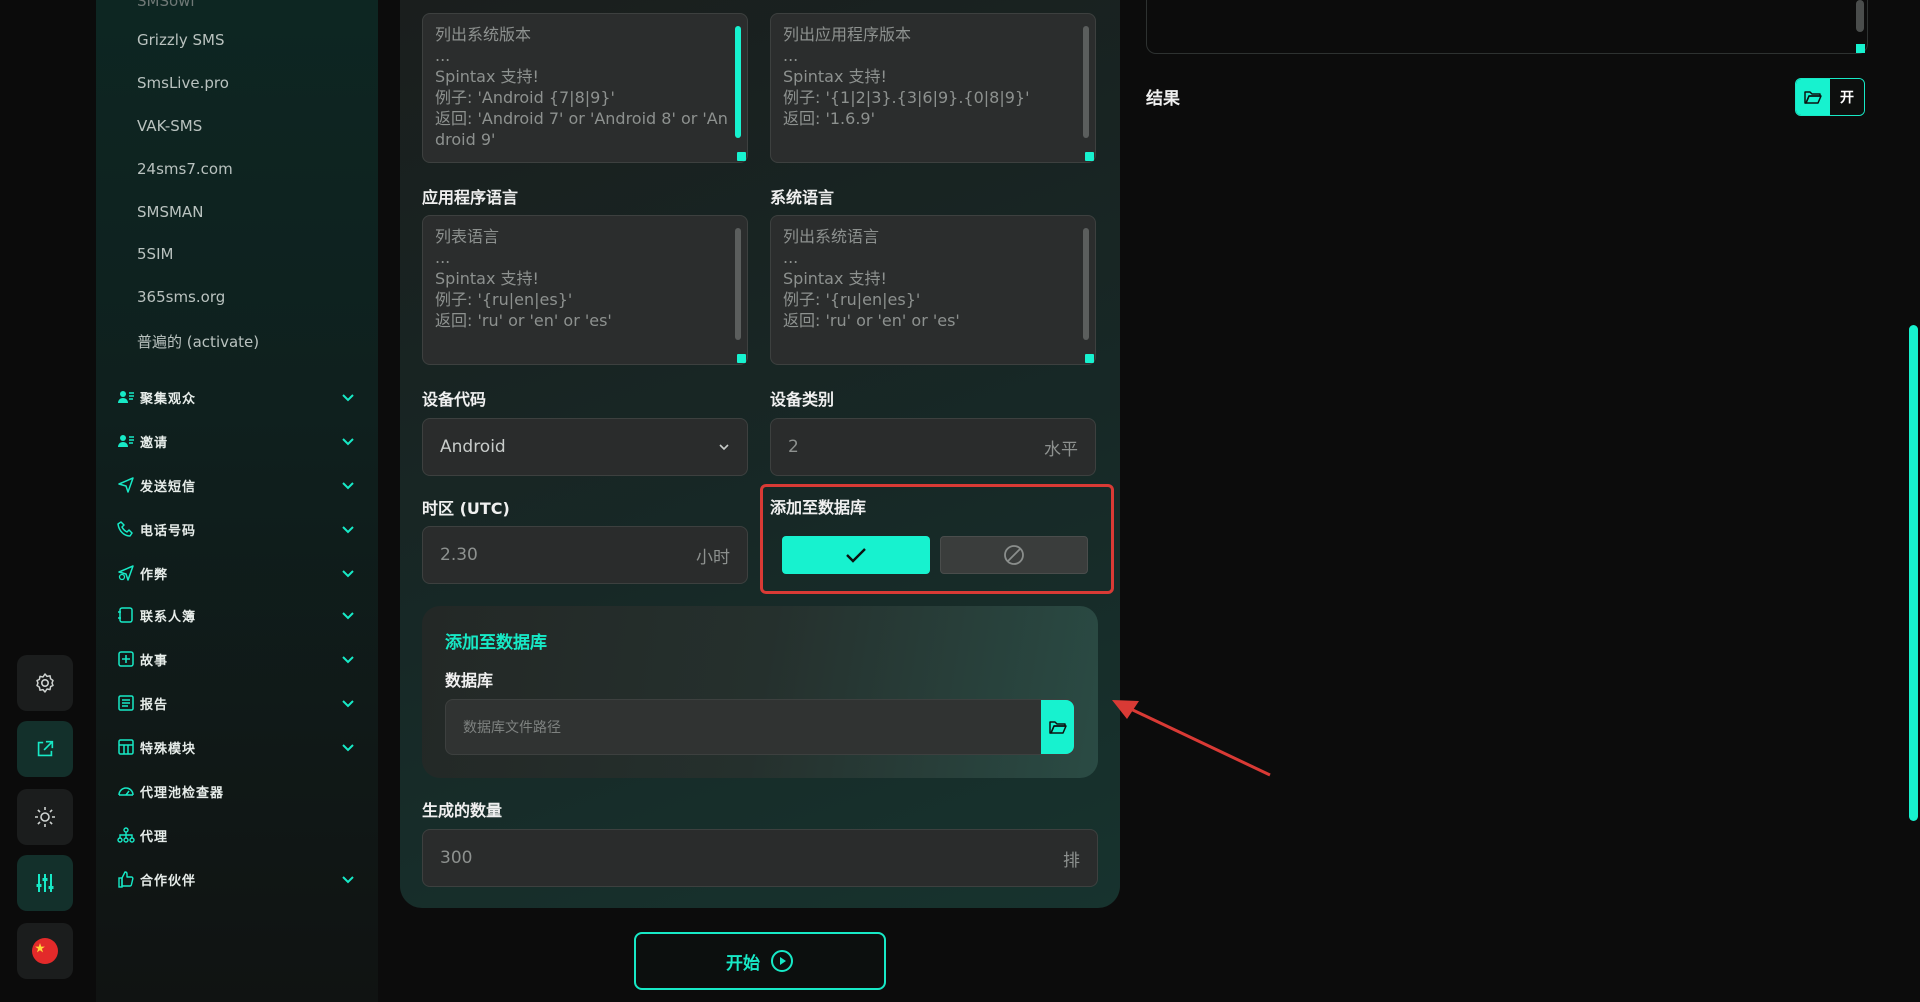 This screenshot has height=1002, width=1920. Describe the element at coordinates (760, 961) in the screenshot. I see `start-button: 开始` at that location.